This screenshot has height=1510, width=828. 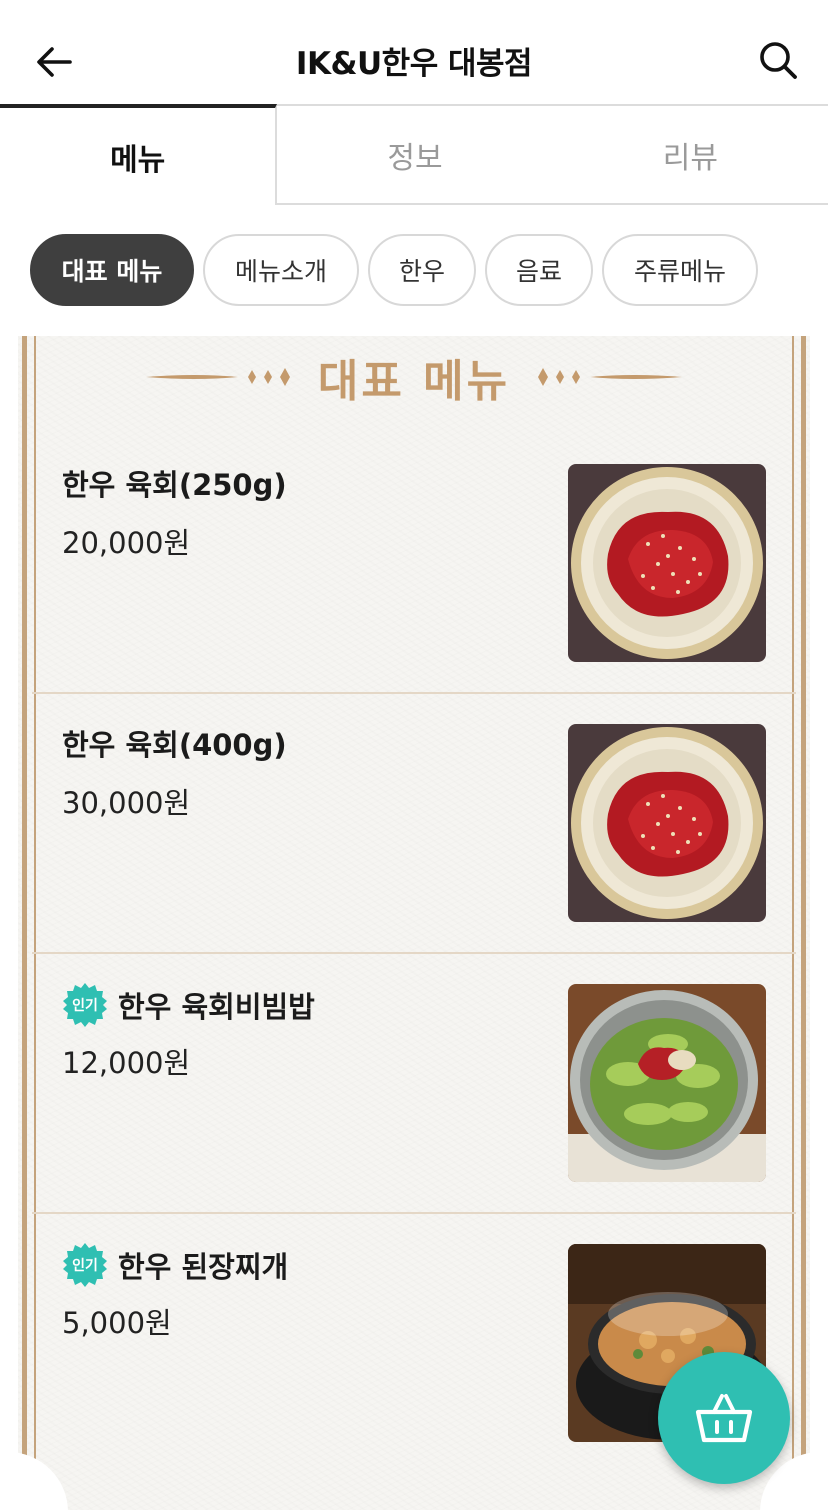 I want to click on menu-item-name: 한우 육회(400g), so click(x=174, y=745).